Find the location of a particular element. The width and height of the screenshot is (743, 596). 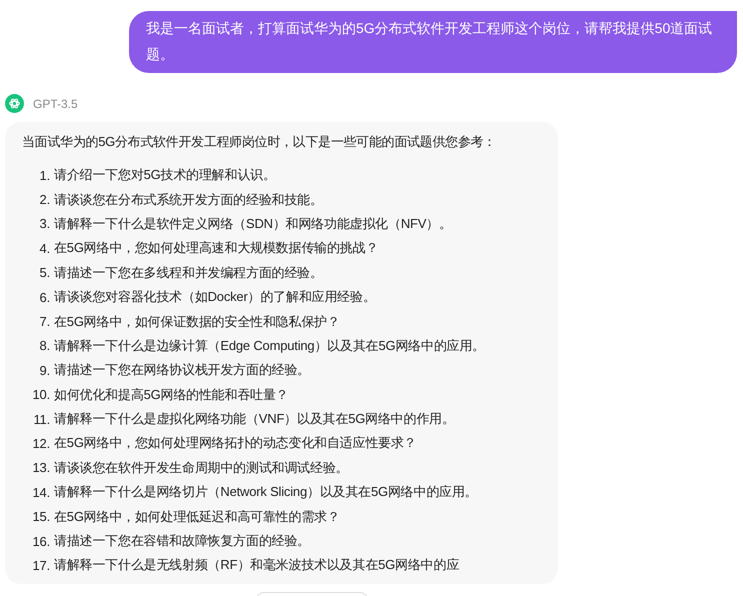

list-item: 请解释一下什么是无线射频（RF）和毫米波技术以及其在5G网络中的应 is located at coordinates (257, 565).